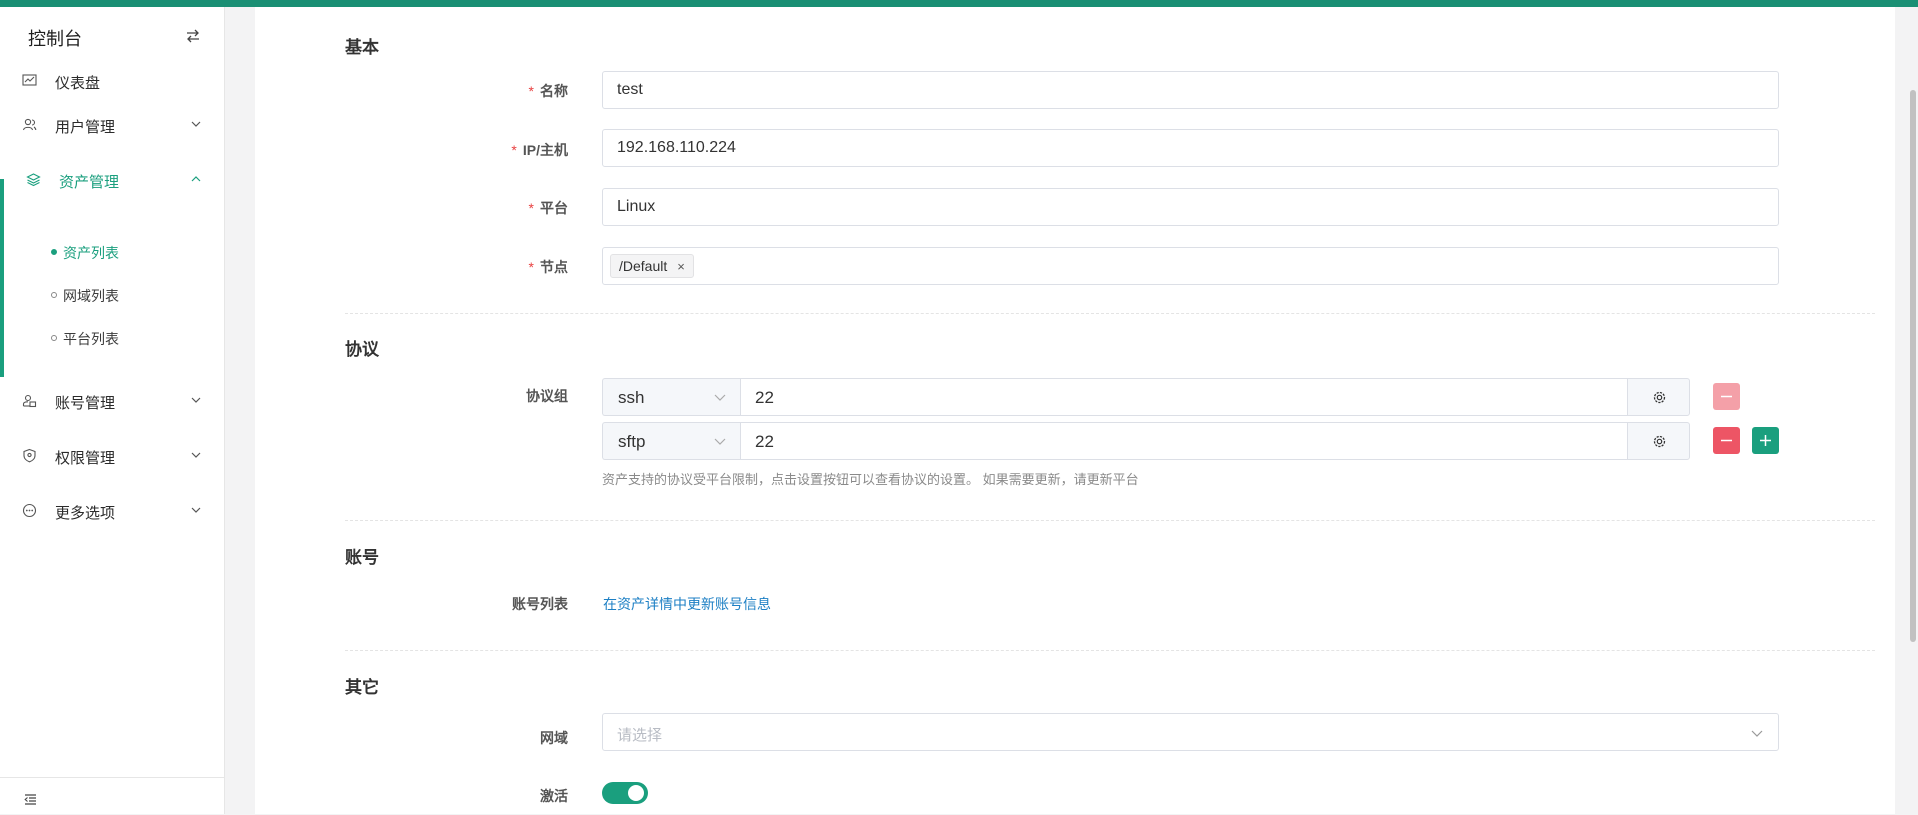 The image size is (1918, 815). I want to click on sidebar-item-label: 用户管理, so click(85, 127).